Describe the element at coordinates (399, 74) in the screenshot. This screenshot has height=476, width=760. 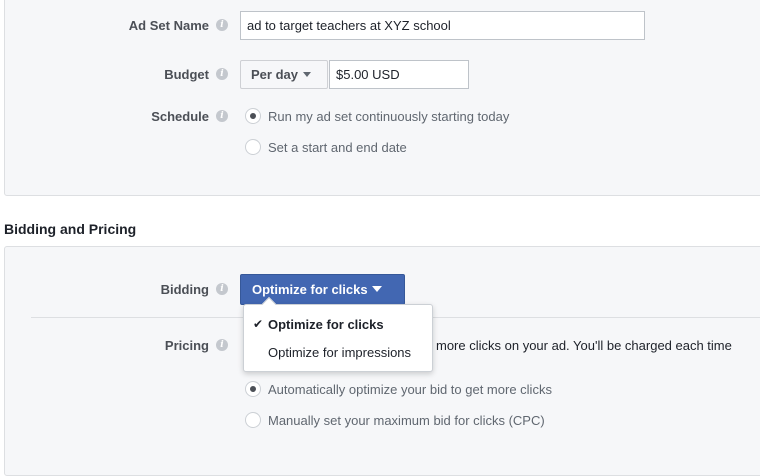
I see `budget-amount-input: $5.00 USD` at that location.